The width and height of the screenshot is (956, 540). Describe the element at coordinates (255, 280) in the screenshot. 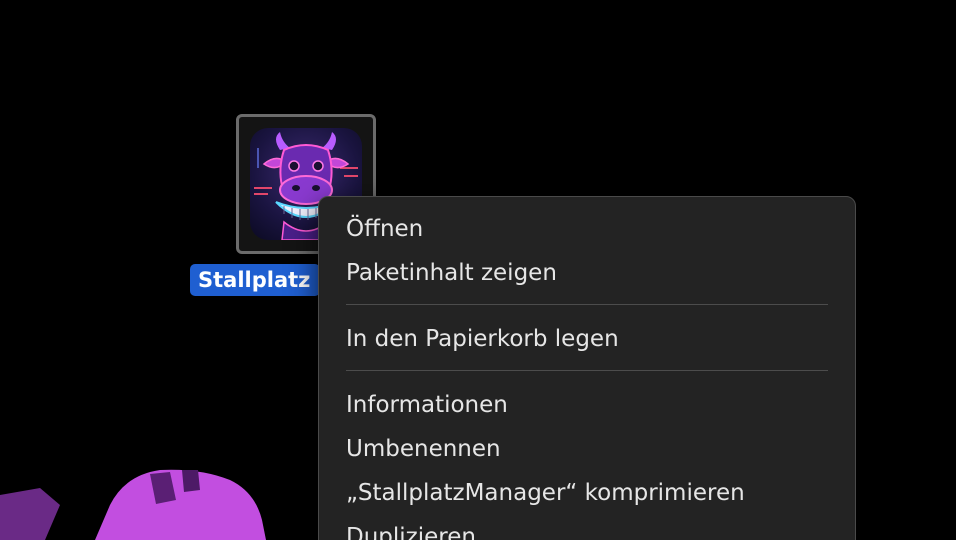

I see `app-name-label: Stallplatz` at that location.